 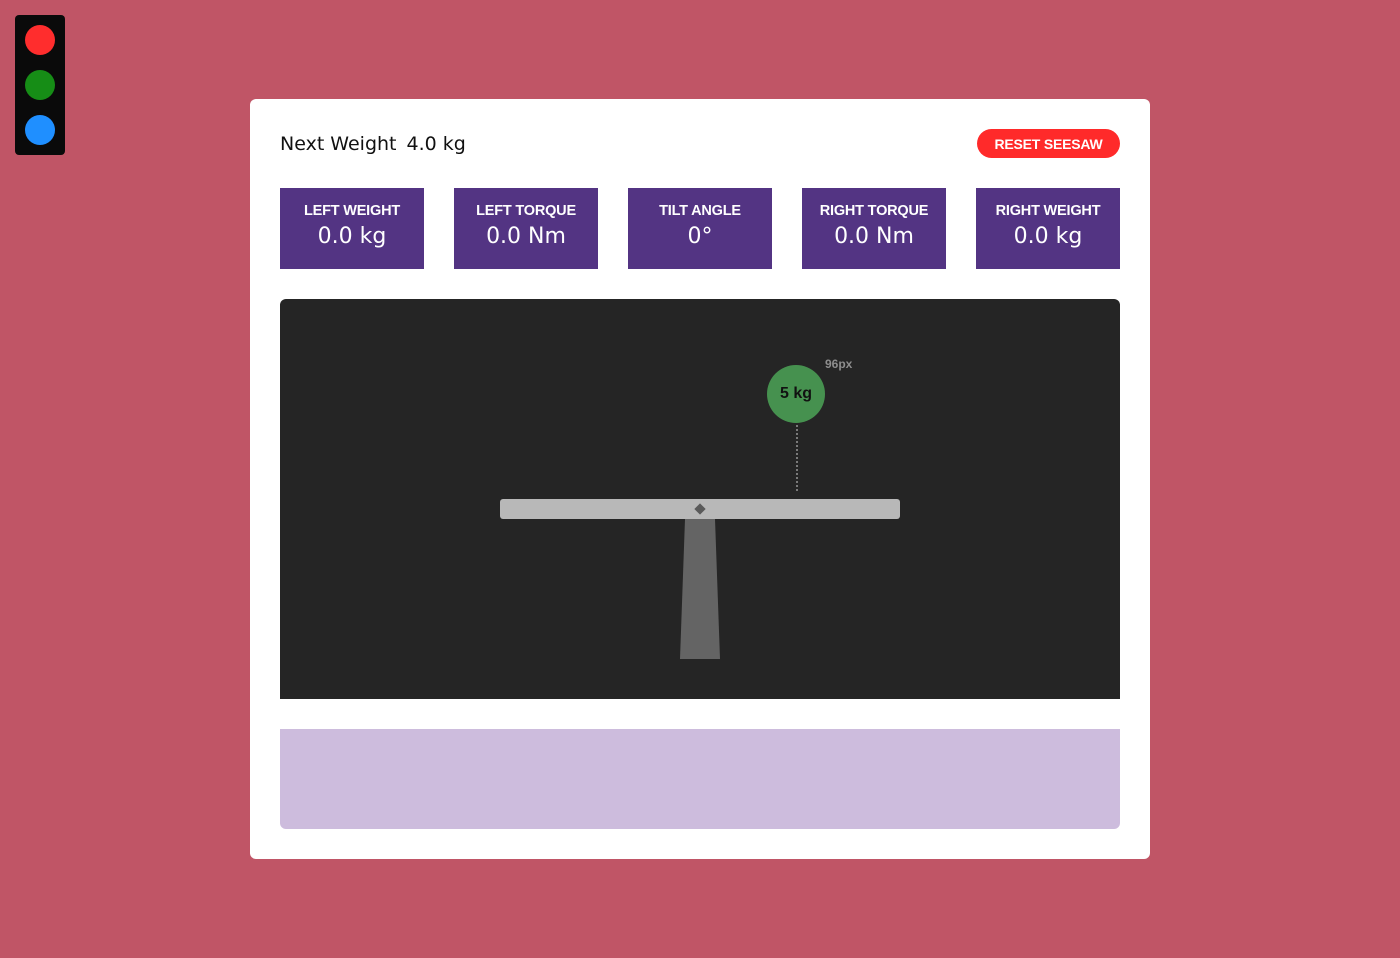 I want to click on stat-label: TILT ANGLE, so click(x=700, y=211).